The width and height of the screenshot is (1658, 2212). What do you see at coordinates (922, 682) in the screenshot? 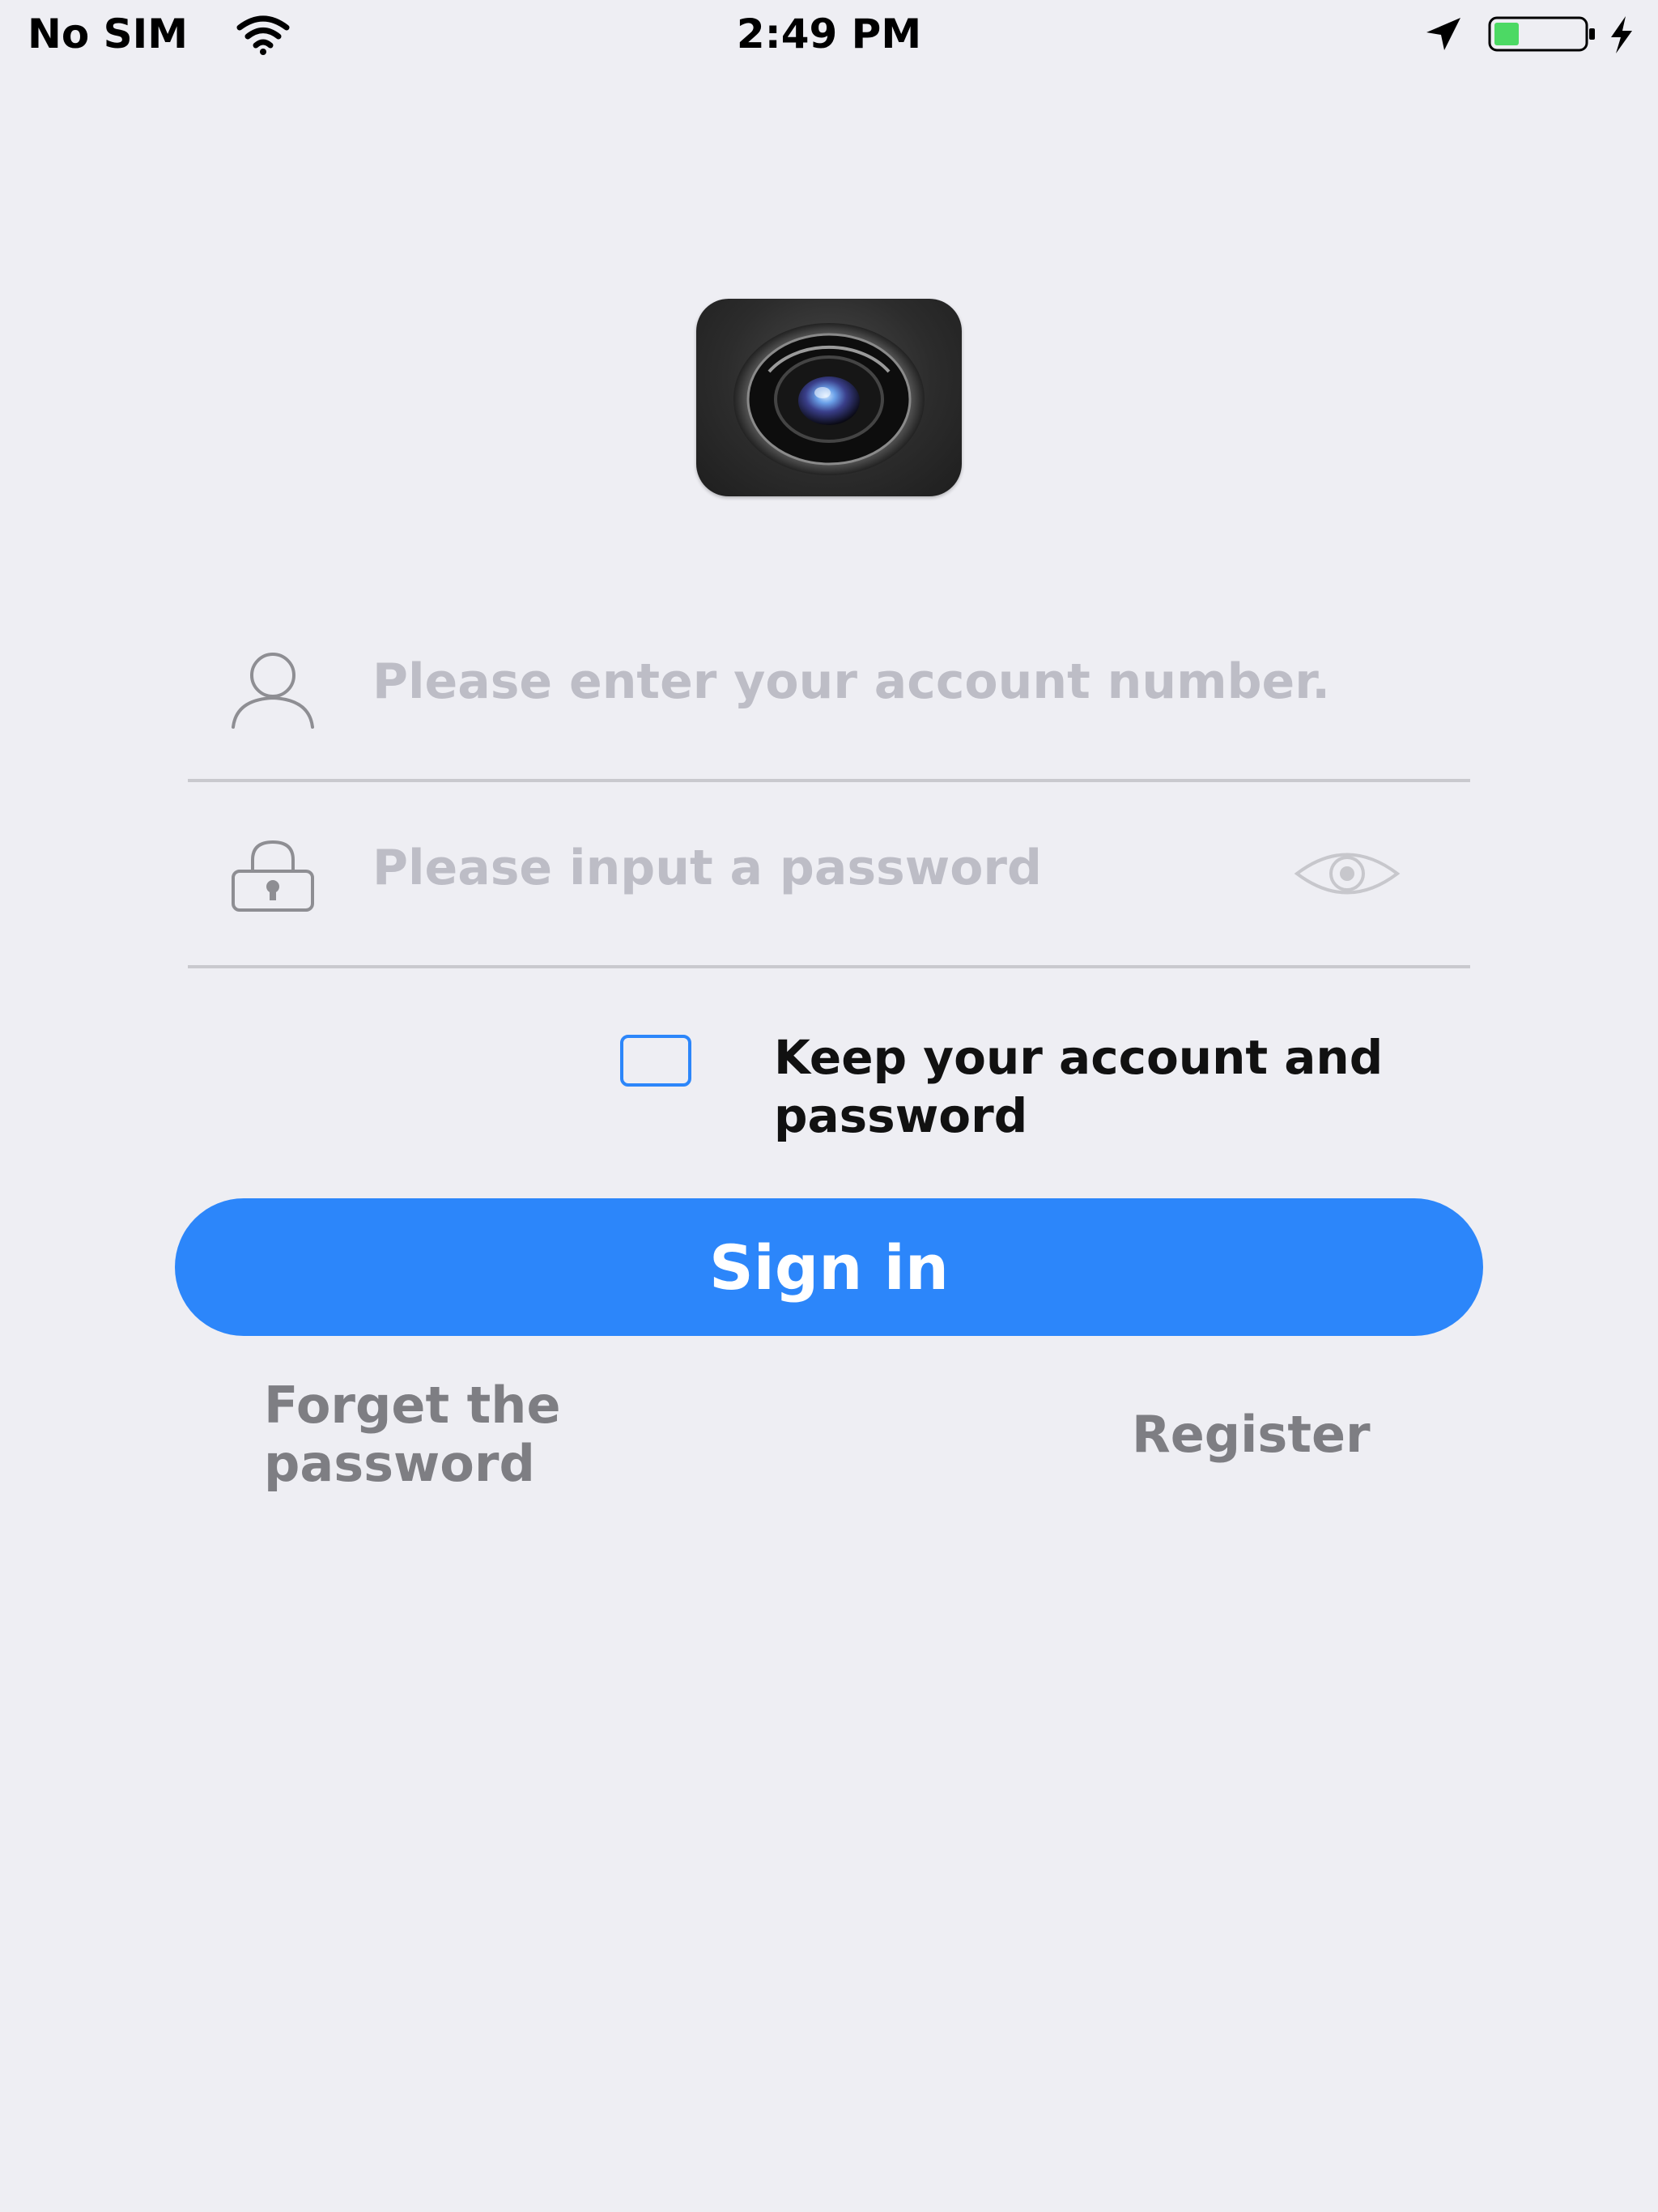
I see `account-input` at bounding box center [922, 682].